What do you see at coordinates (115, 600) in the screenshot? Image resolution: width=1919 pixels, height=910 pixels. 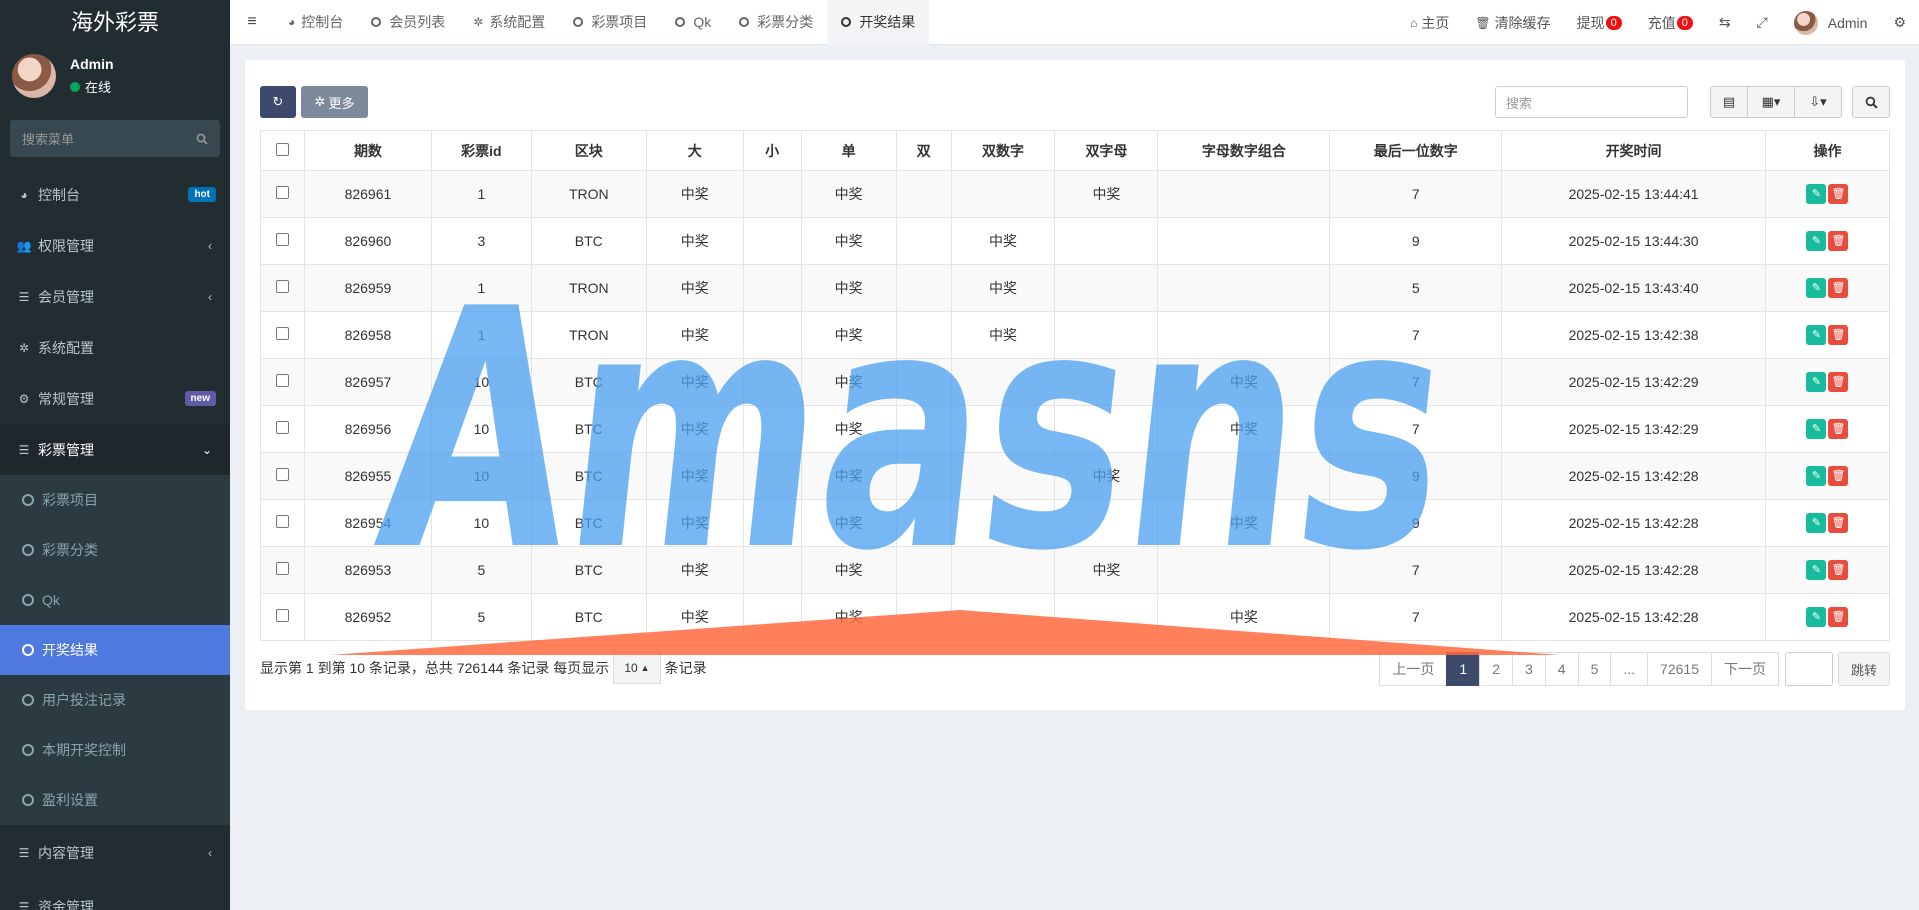 I see `sidebar-subitem-qk: Qk` at bounding box center [115, 600].